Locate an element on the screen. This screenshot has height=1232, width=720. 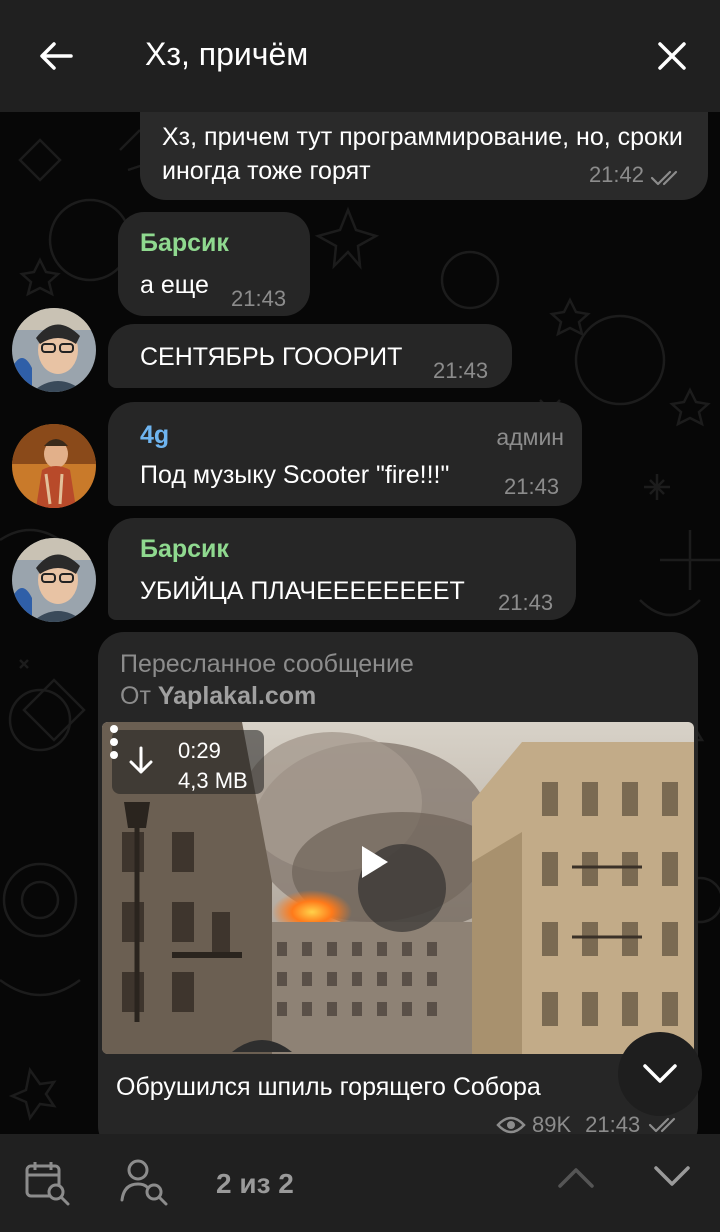
message-bubble: СЕНТЯБРЬ ГОООРИТ 21:43 is located at coordinates (310, 356).